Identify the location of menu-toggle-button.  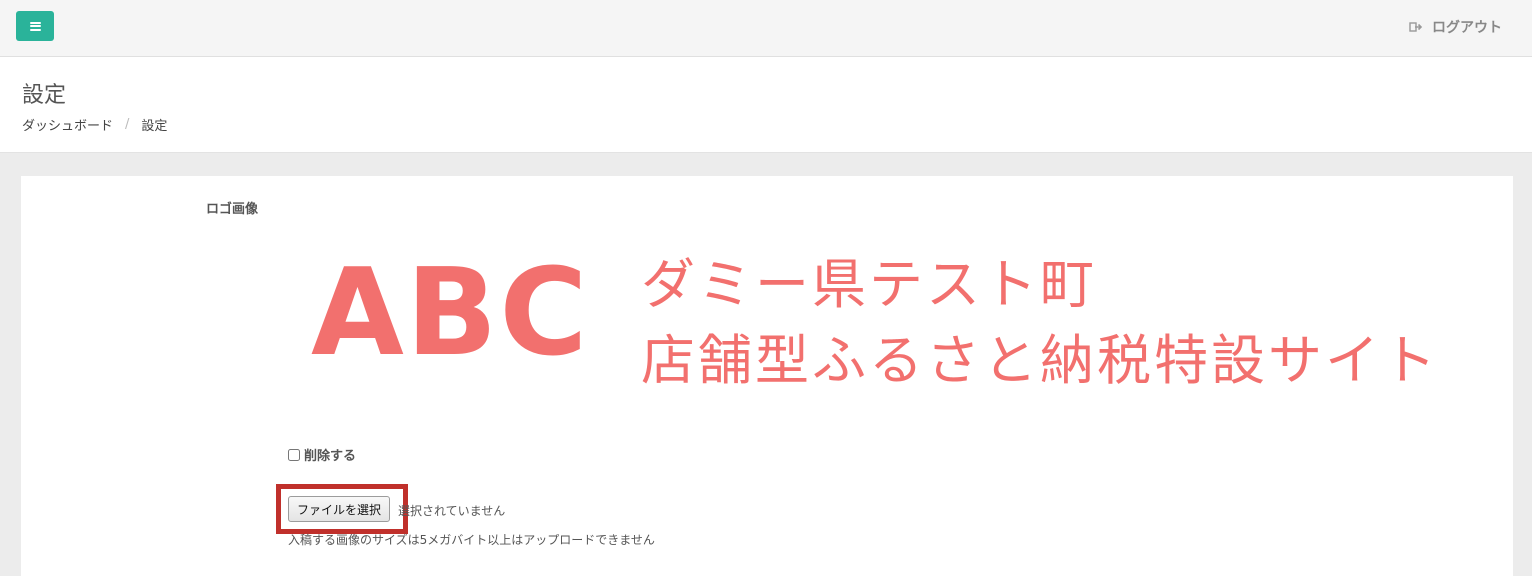
(35, 26).